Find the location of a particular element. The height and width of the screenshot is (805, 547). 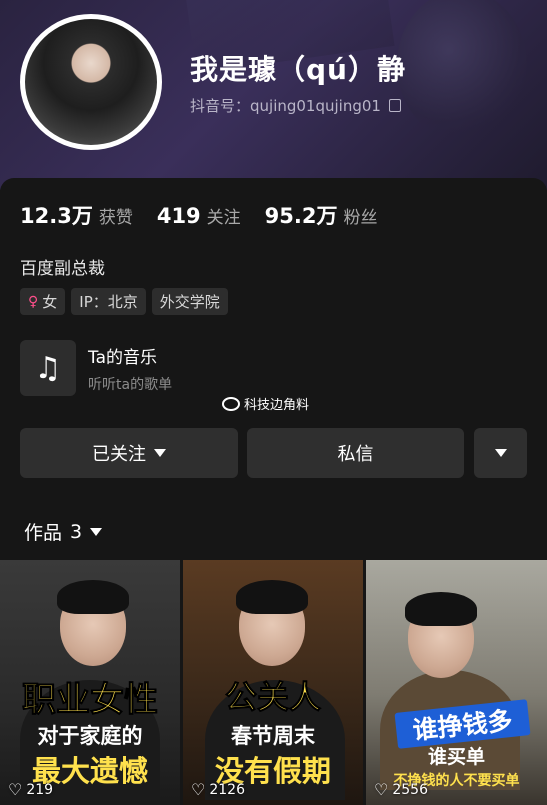

video-thumbnail: 职业女性 对于家庭的 最大遗憾 ♡ 219 is located at coordinates (90, 682).